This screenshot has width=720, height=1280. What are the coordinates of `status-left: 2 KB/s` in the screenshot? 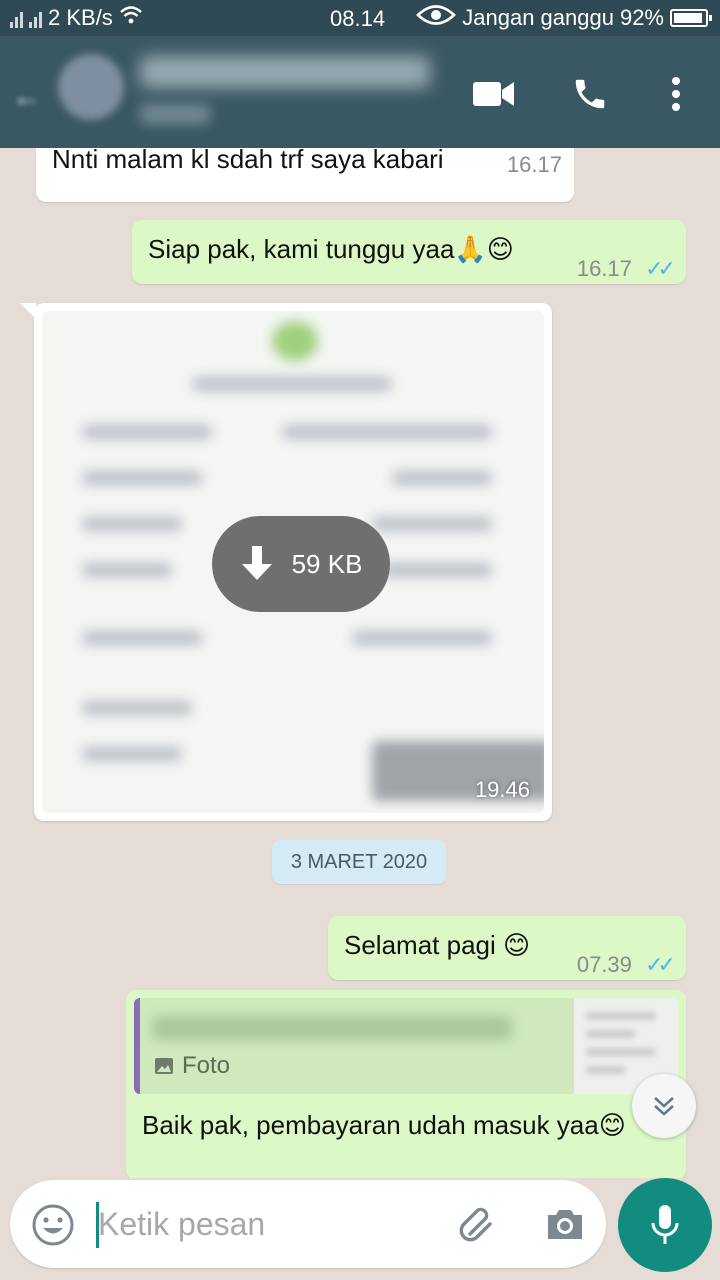 It's located at (76, 18).